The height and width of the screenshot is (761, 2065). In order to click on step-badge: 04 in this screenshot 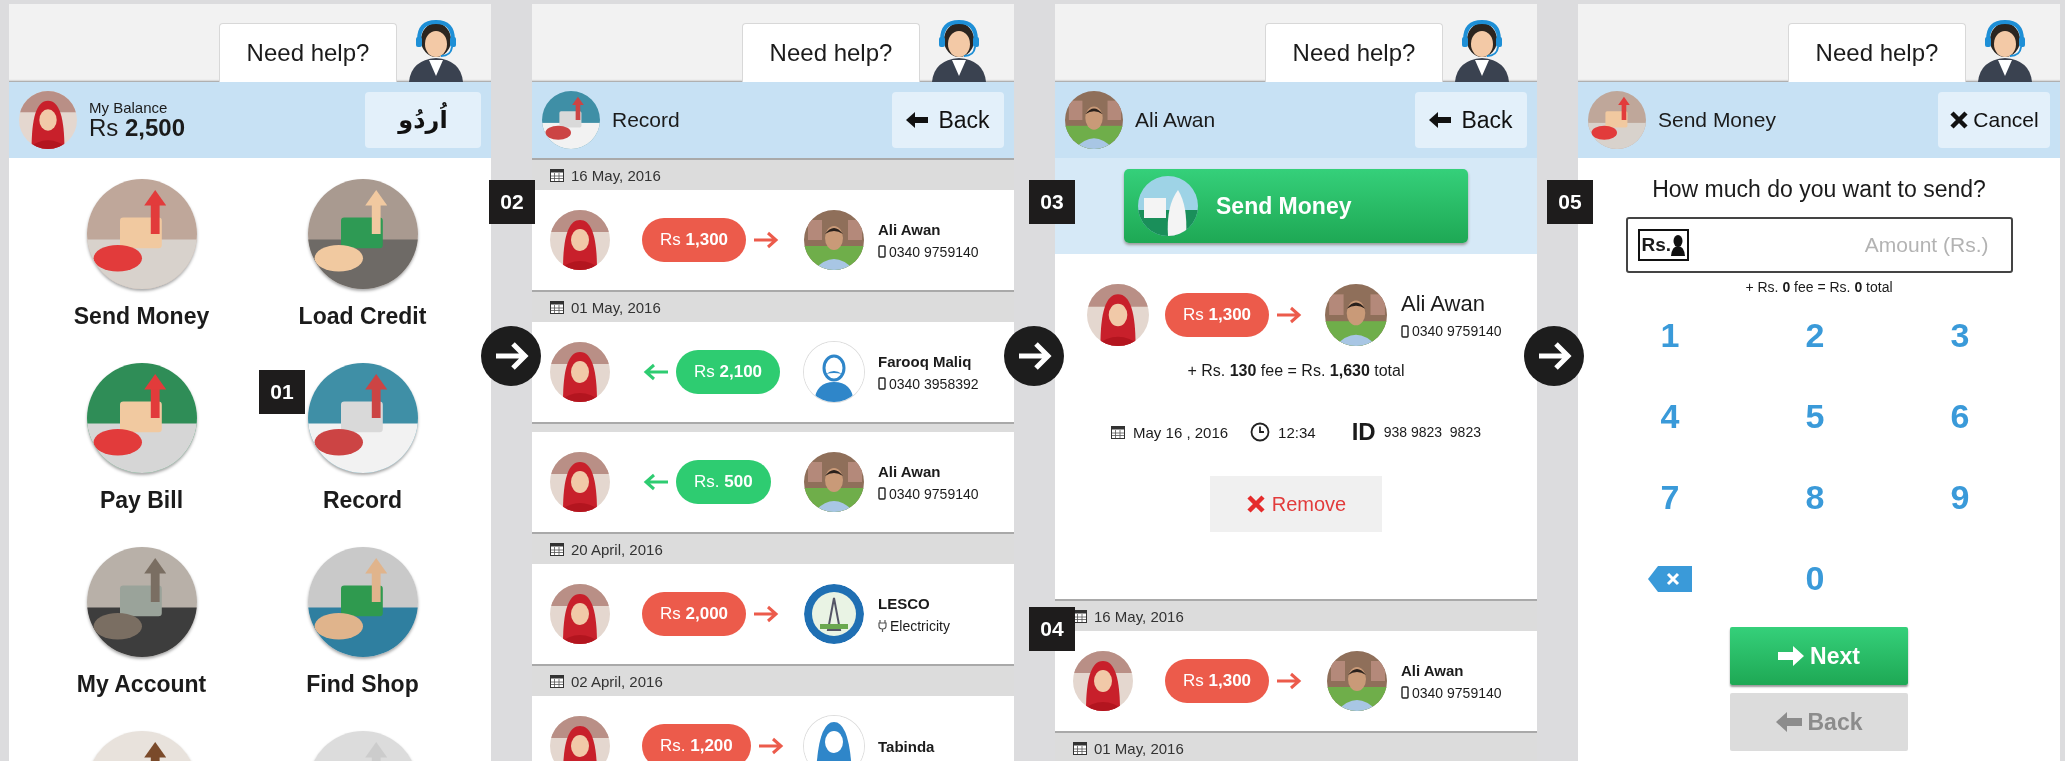, I will do `click(1052, 629)`.